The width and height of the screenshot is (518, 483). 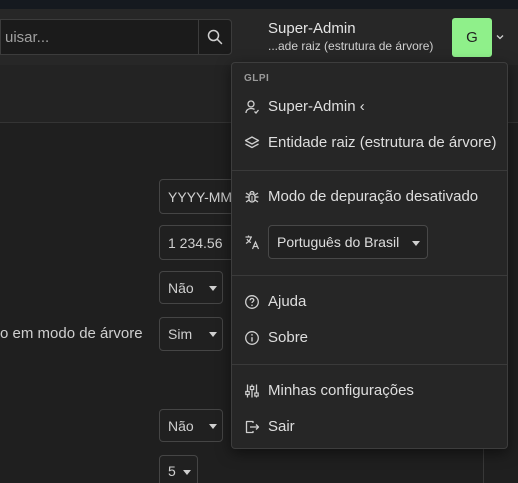 I want to click on bug-icon, so click(x=252, y=196).